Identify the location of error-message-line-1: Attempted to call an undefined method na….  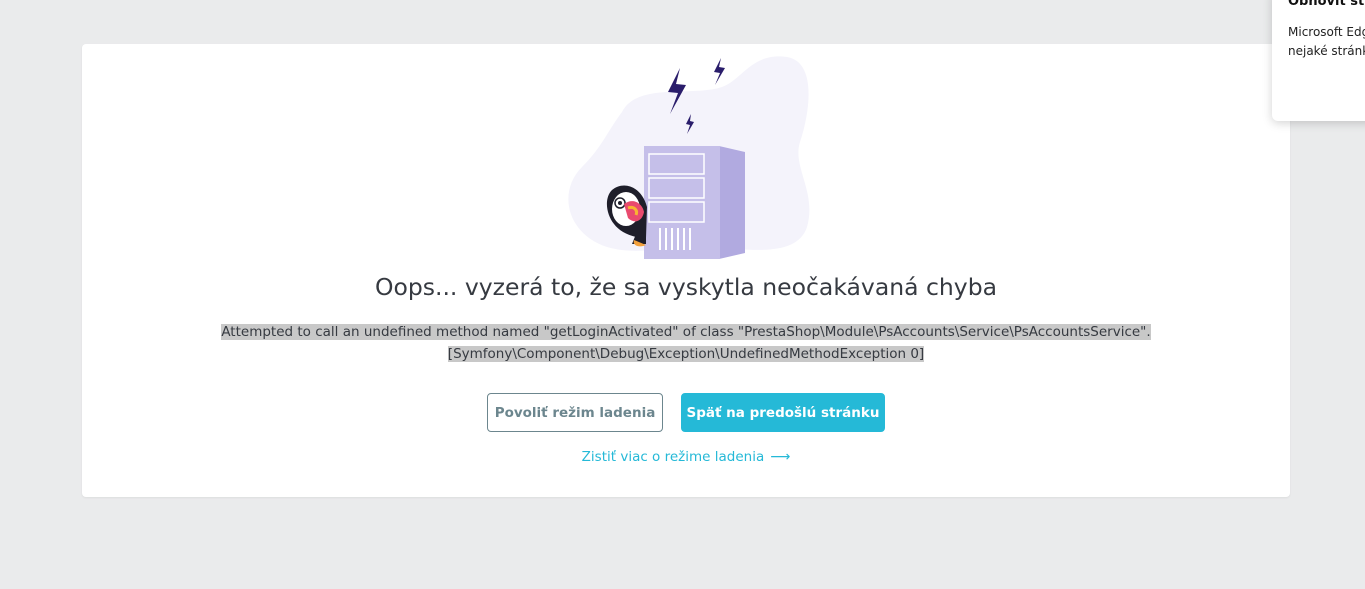
(686, 332).